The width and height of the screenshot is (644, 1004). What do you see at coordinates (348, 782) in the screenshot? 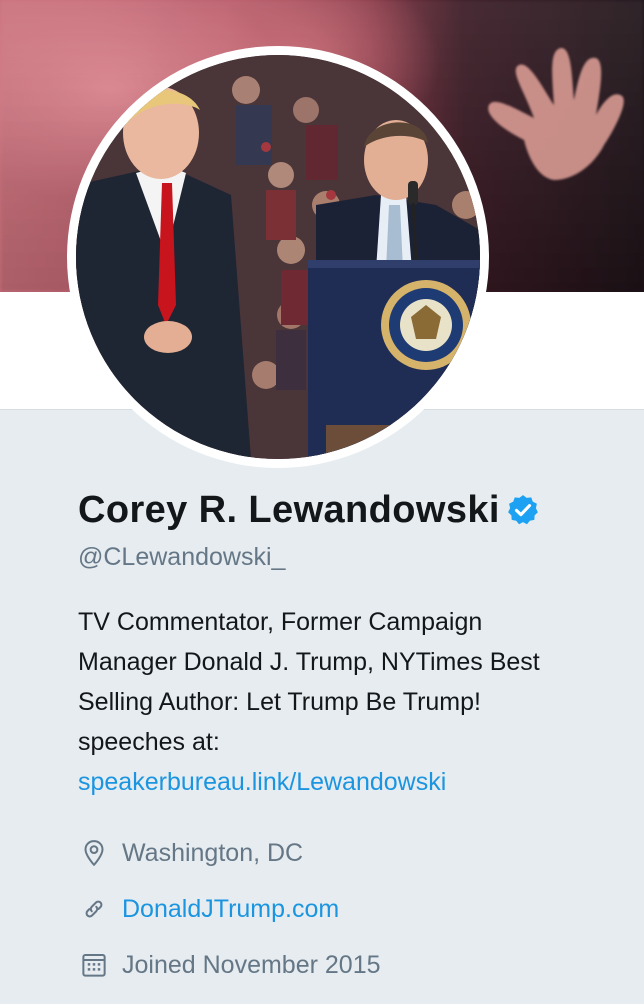
I see `bio-link: speakerbureau.link/Lewandowski` at bounding box center [348, 782].